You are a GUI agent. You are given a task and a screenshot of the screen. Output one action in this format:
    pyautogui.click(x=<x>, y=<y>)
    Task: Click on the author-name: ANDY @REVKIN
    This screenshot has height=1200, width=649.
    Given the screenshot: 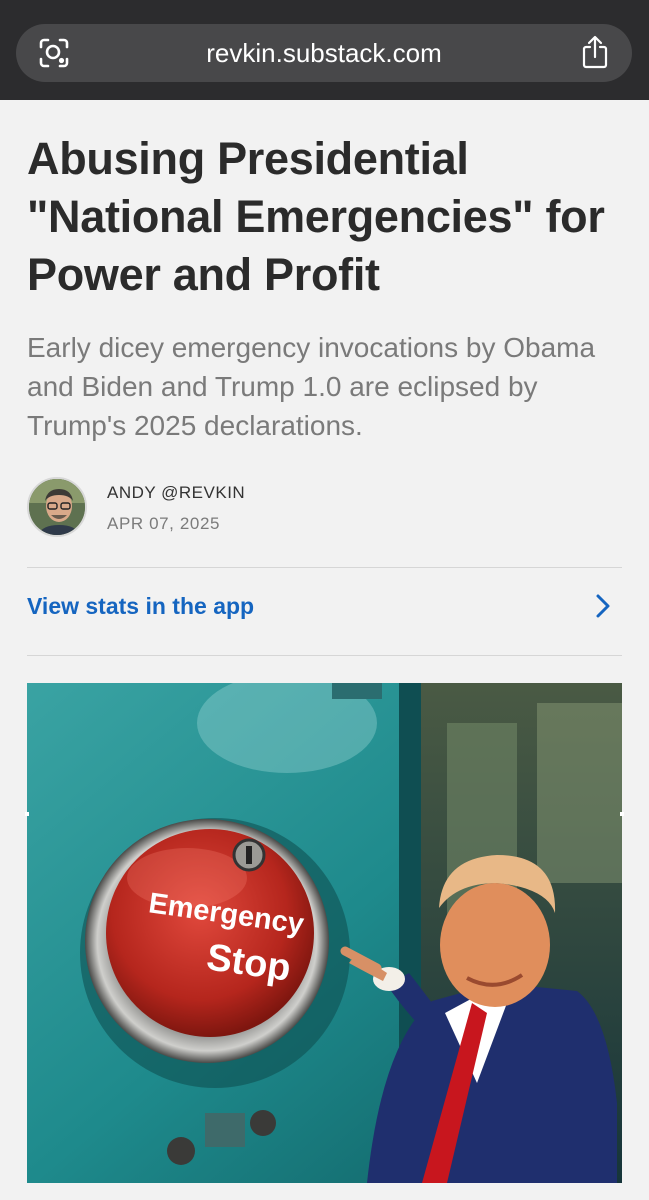 What is the action you would take?
    pyautogui.click(x=176, y=493)
    